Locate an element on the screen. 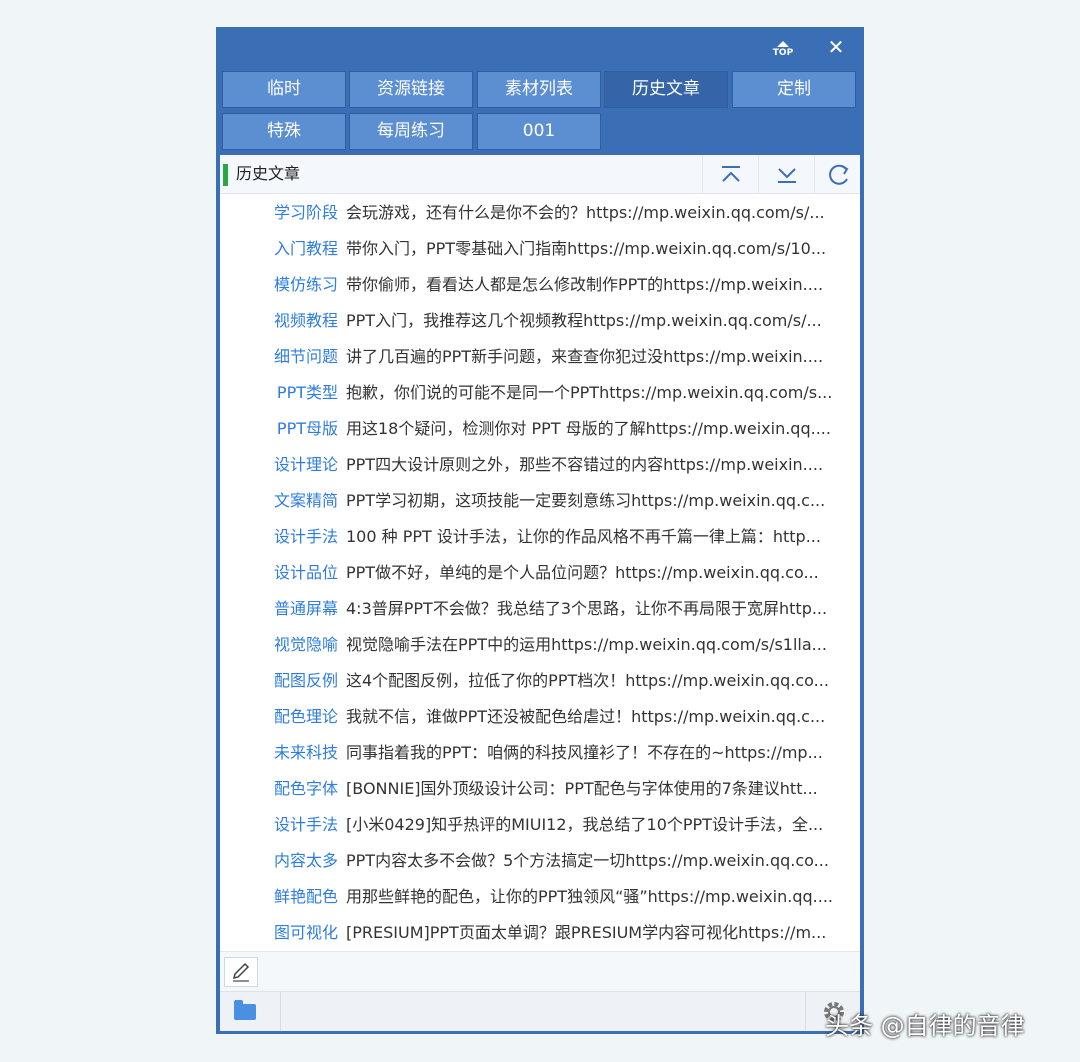 The height and width of the screenshot is (1062, 1080). title-bar: TOP ✕ is located at coordinates (540, 49).